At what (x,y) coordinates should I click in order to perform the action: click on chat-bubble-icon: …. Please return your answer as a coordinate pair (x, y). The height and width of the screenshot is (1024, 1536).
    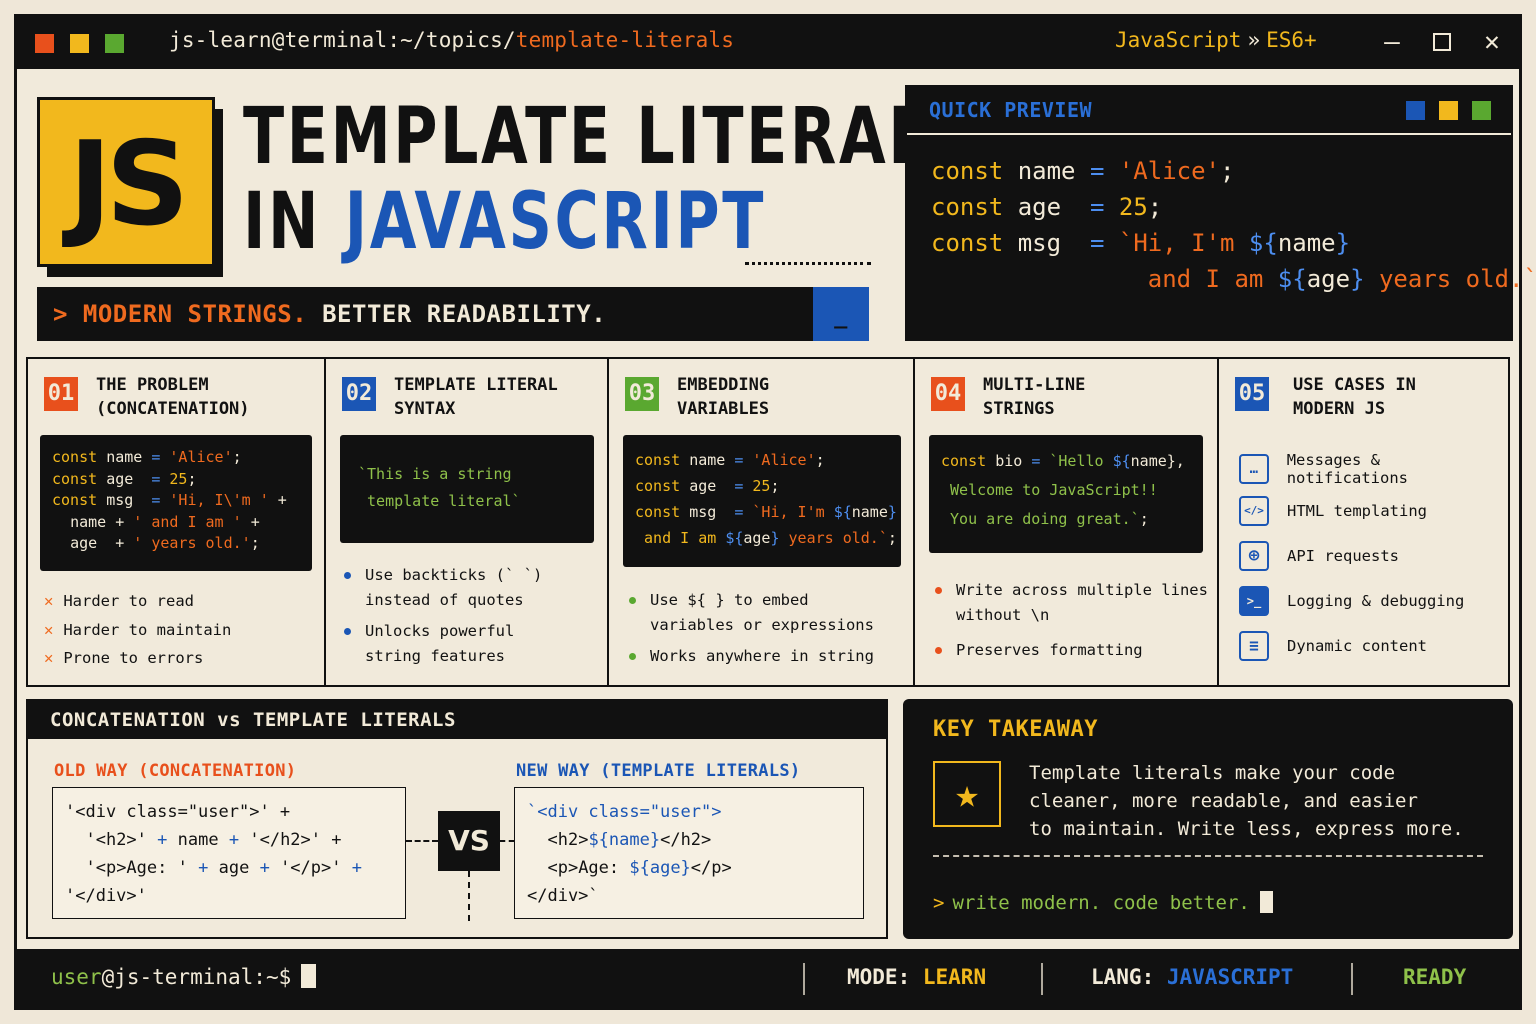
    Looking at the image, I should click on (1254, 469).